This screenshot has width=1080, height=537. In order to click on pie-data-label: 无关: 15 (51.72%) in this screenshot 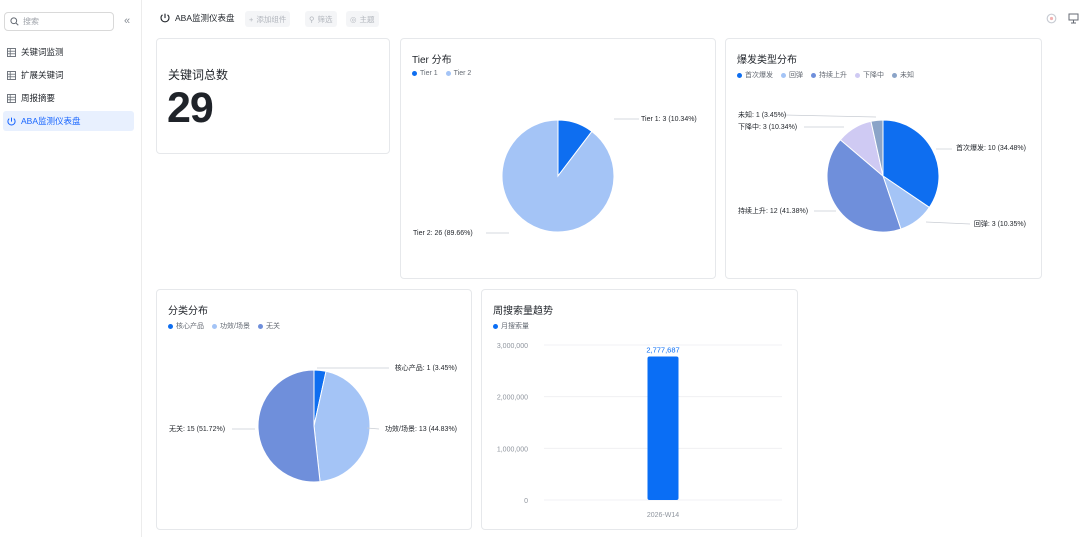, I will do `click(197, 428)`.